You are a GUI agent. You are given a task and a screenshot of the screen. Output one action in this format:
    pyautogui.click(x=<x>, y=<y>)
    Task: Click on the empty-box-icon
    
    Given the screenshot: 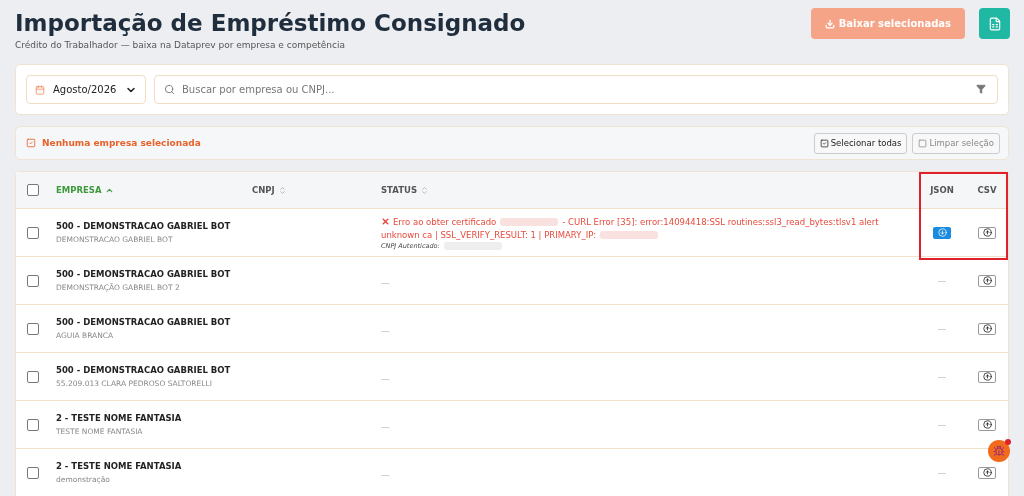 What is the action you would take?
    pyautogui.click(x=923, y=143)
    